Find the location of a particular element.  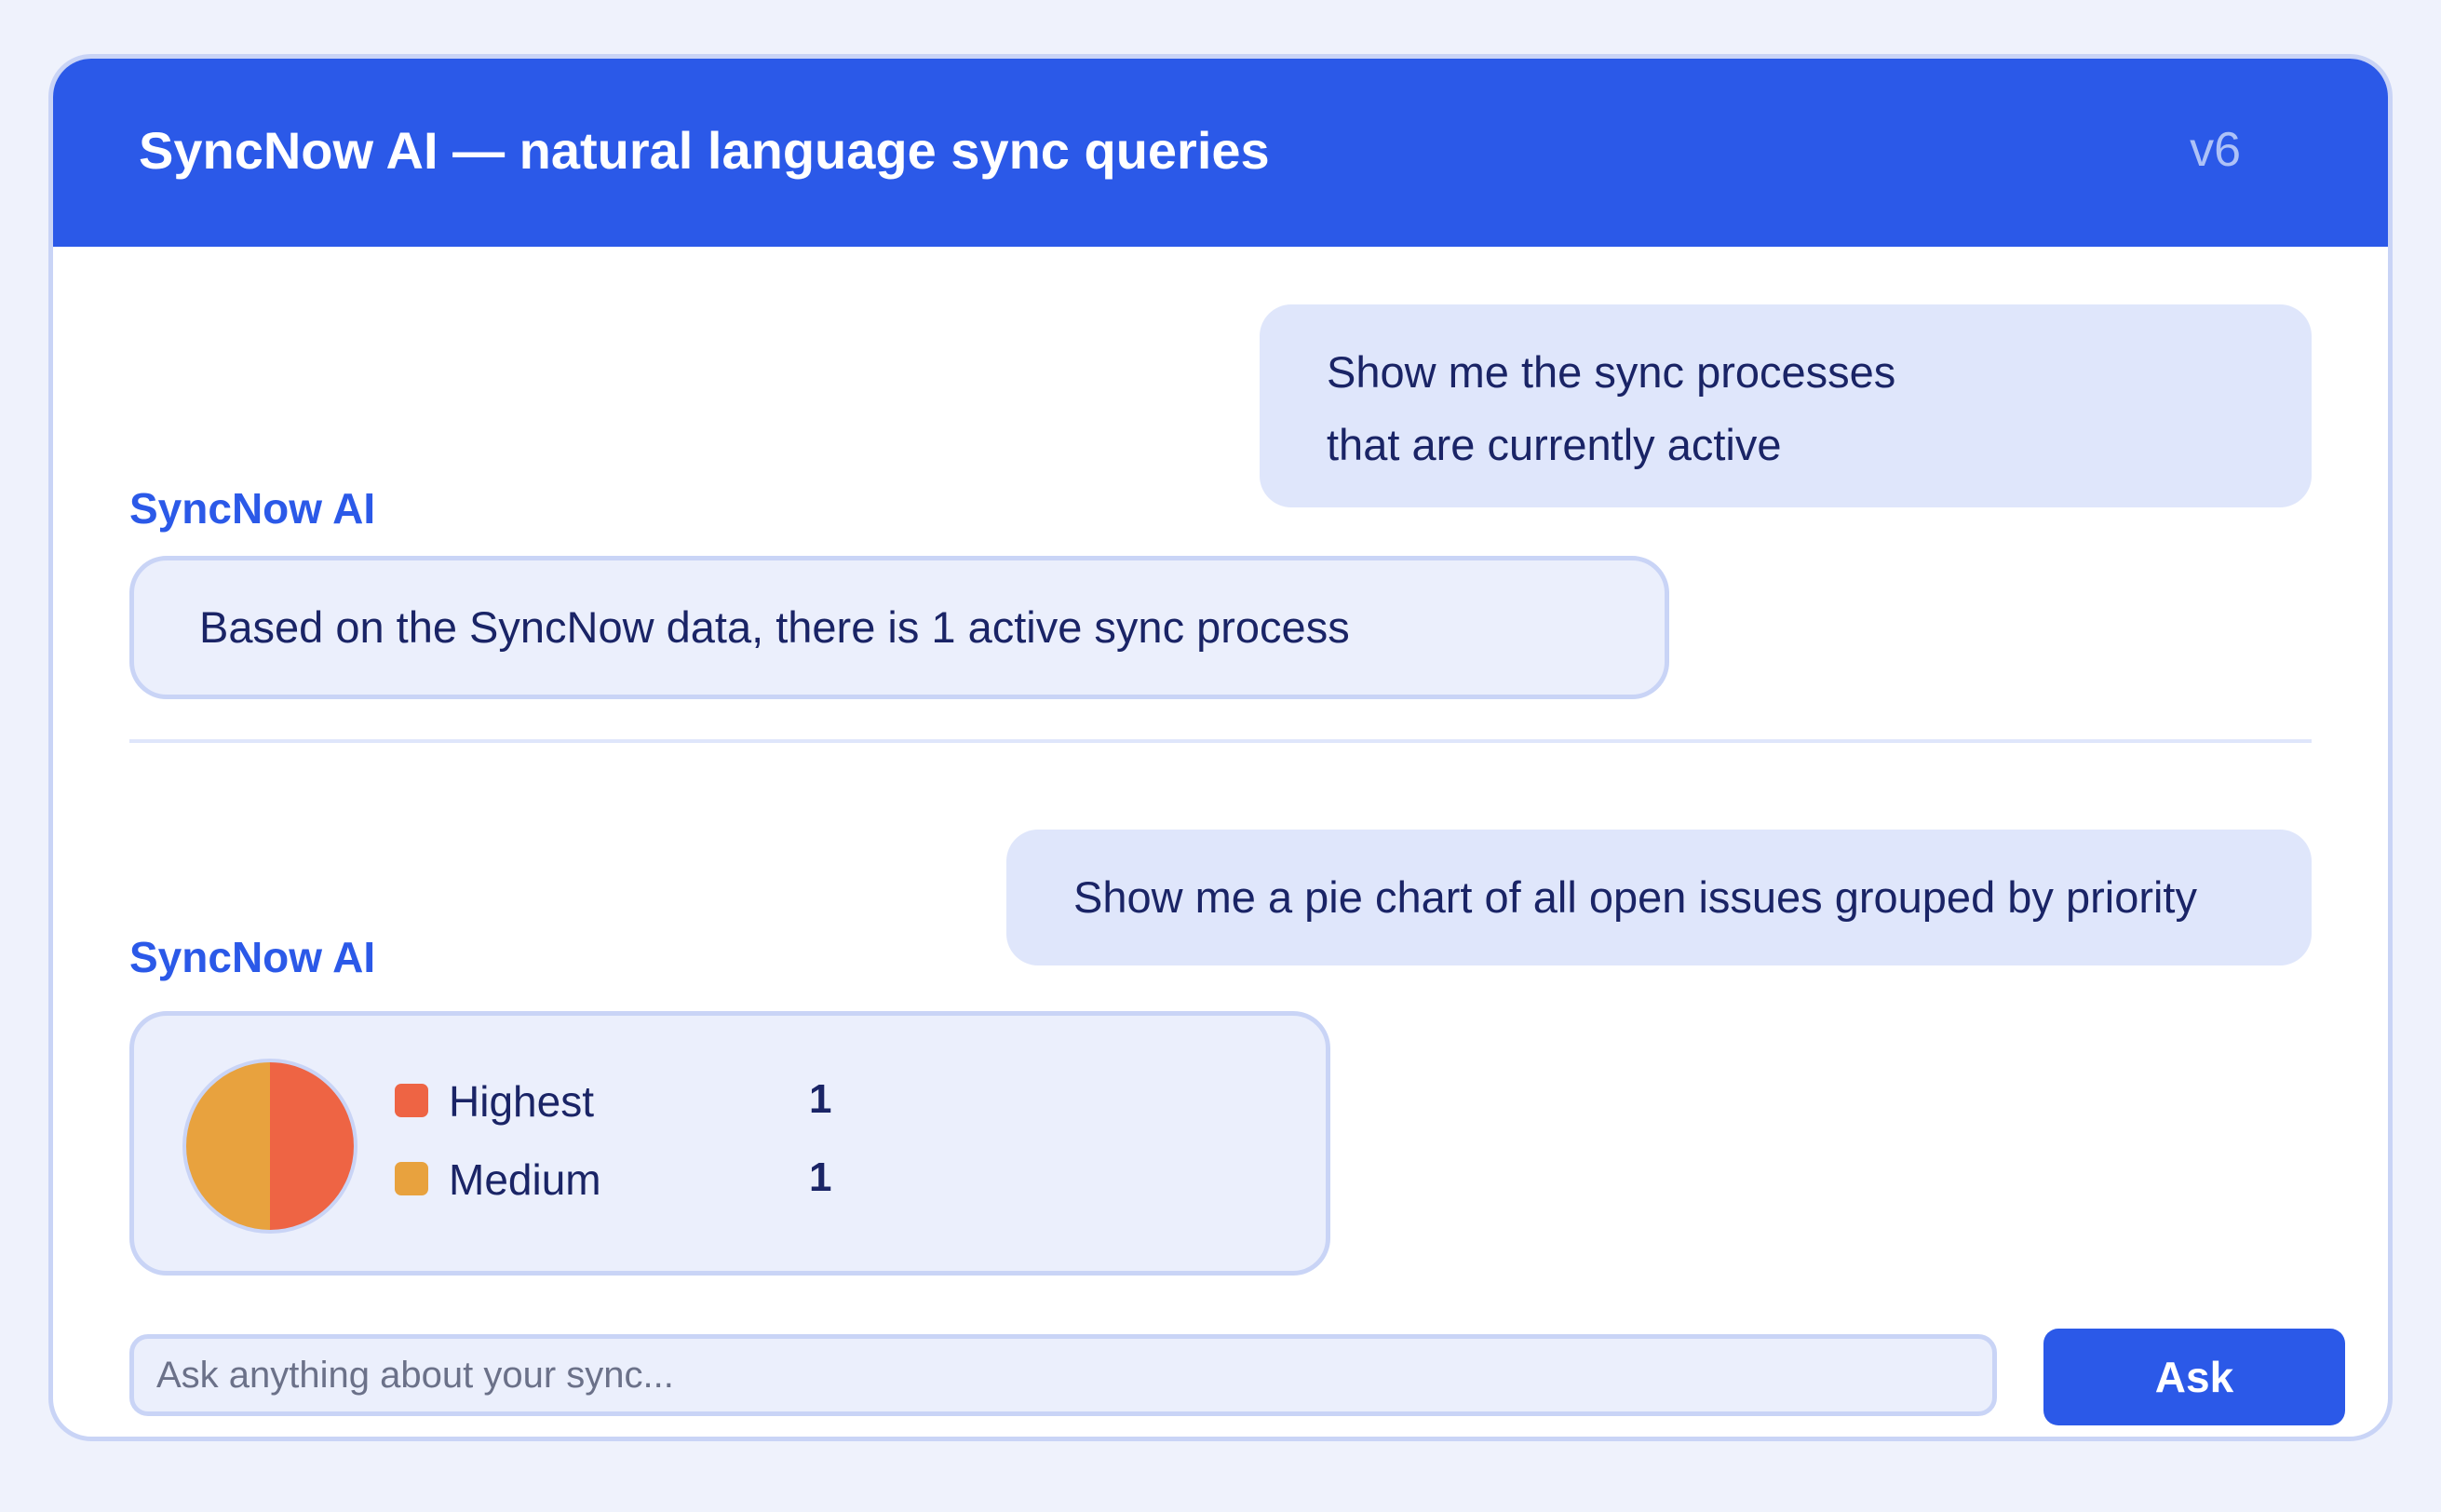

pie-chart-svg is located at coordinates (269, 1147).